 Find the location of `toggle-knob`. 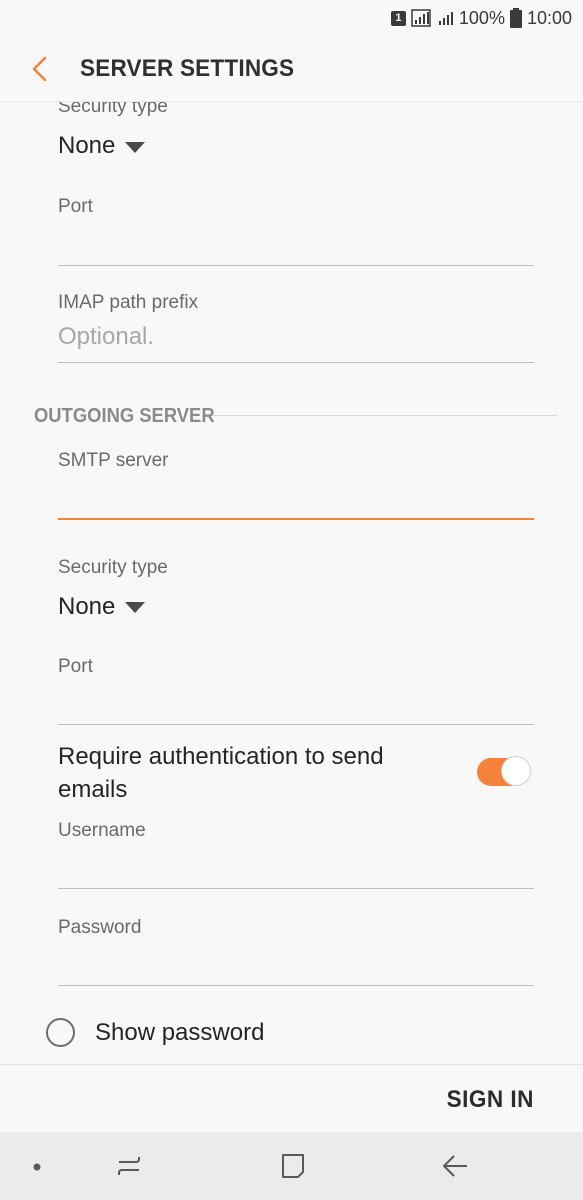

toggle-knob is located at coordinates (516, 771).